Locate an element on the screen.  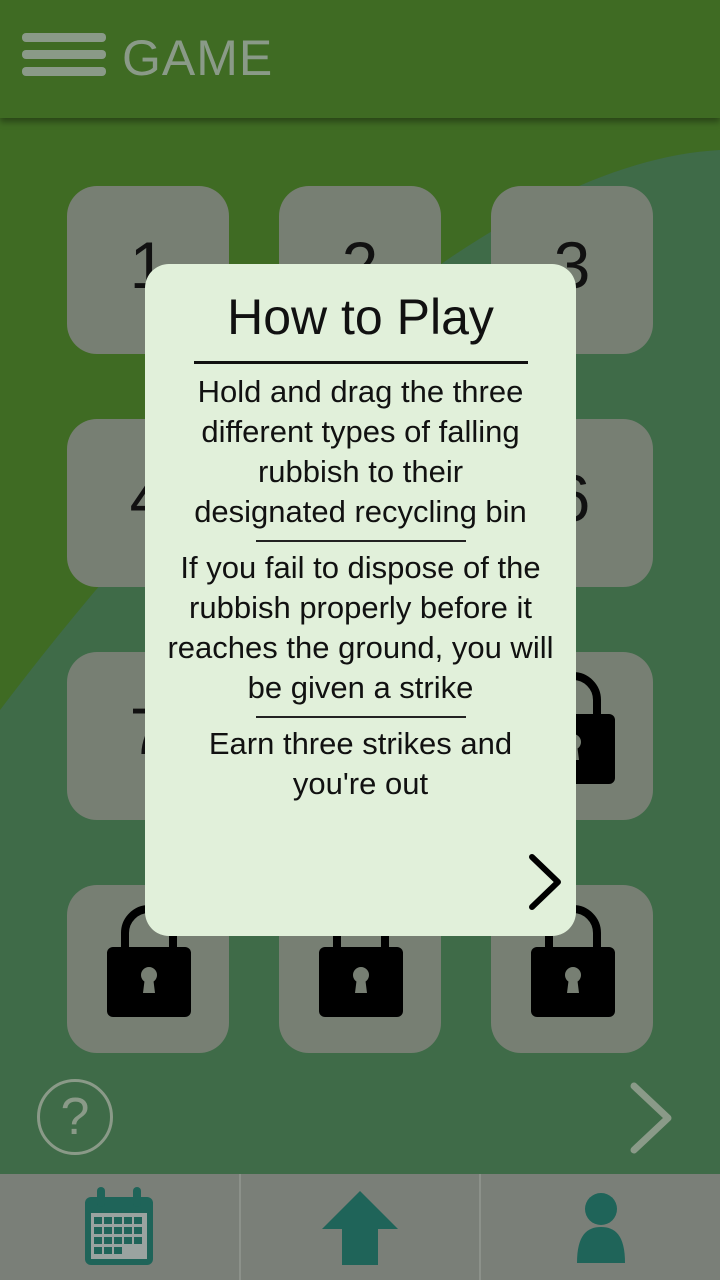
nav-calendar-button is located at coordinates (119, 1227).